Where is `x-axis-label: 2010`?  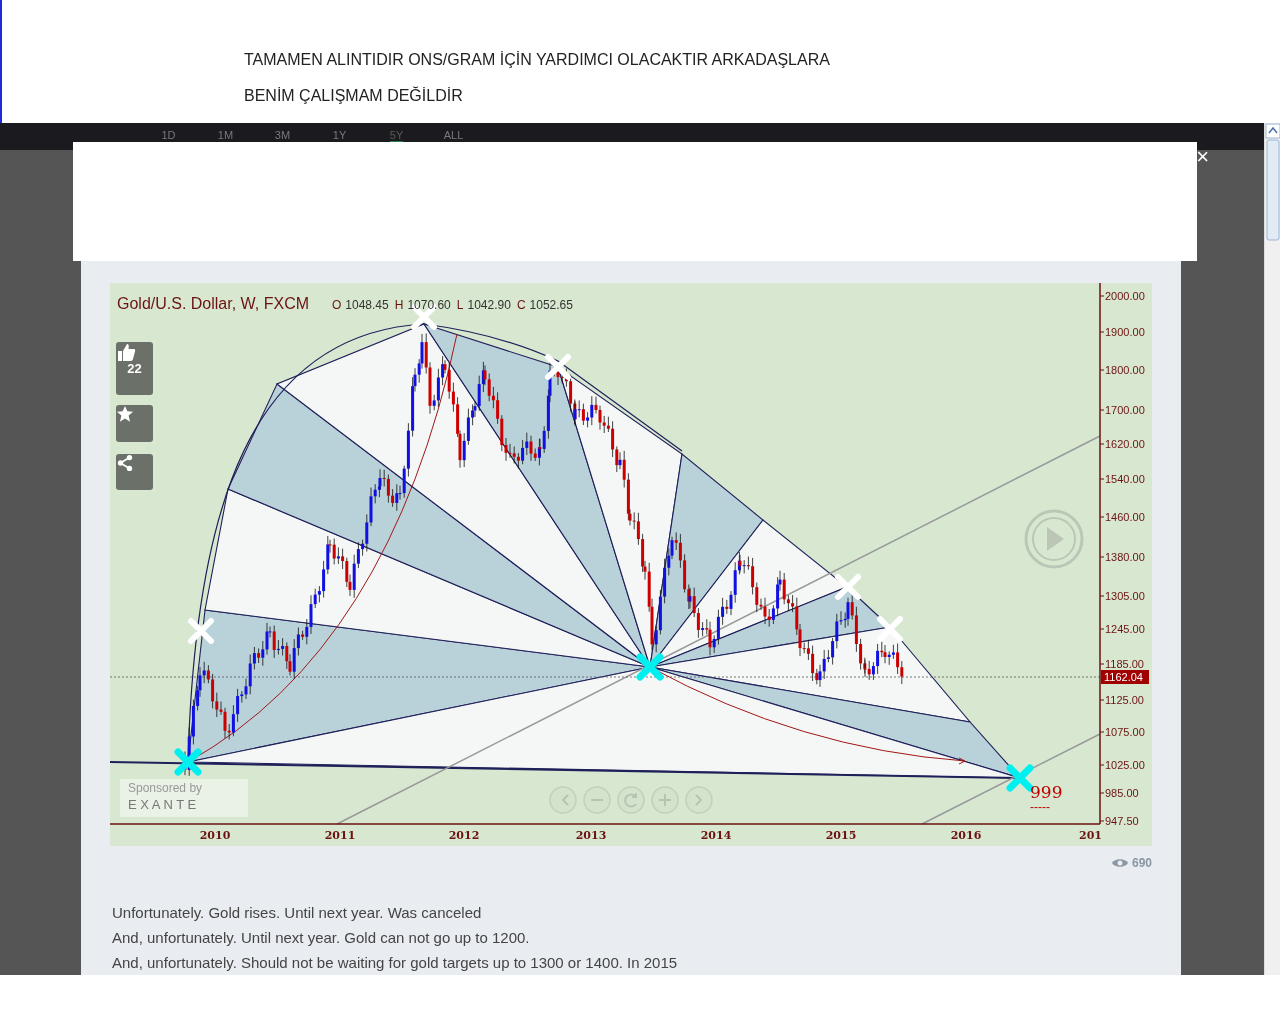
x-axis-label: 2010 is located at coordinates (215, 835).